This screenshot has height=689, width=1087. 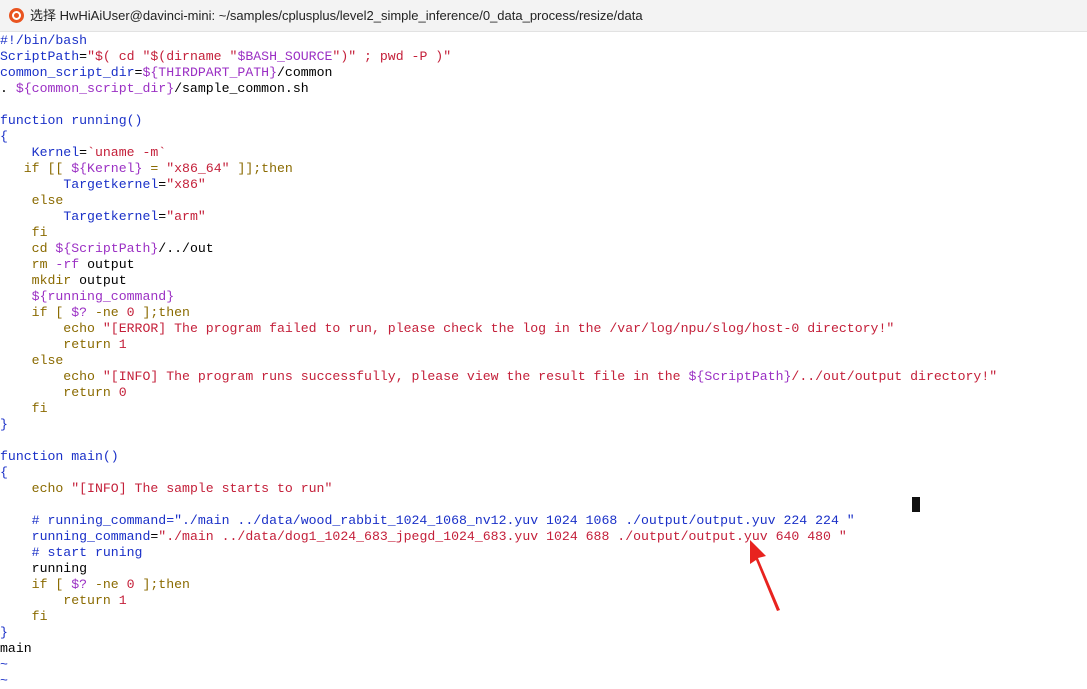 I want to click on code-line: echo "[INFO] The sample starts to run", so click(x=166, y=489).